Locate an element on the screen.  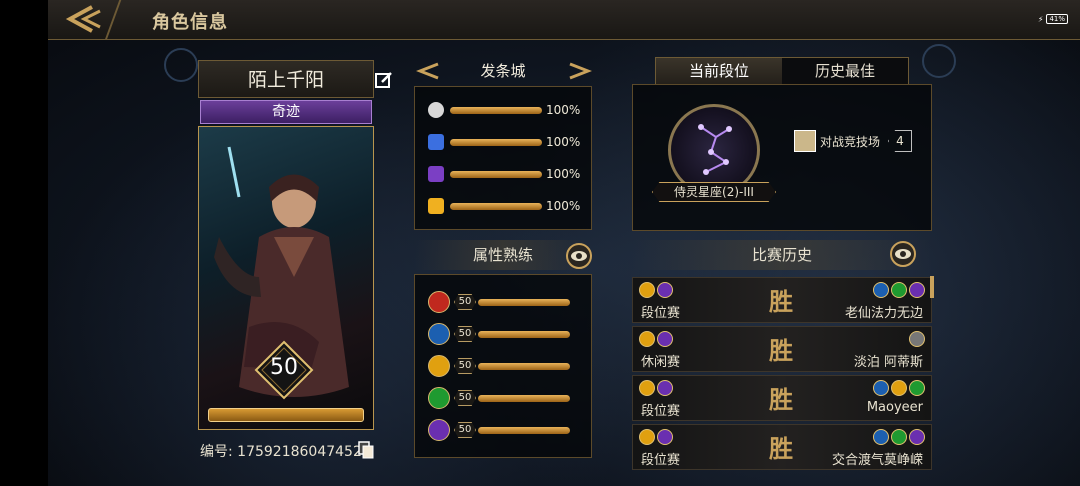
proficiency-eye-icon is located at coordinates (579, 256).